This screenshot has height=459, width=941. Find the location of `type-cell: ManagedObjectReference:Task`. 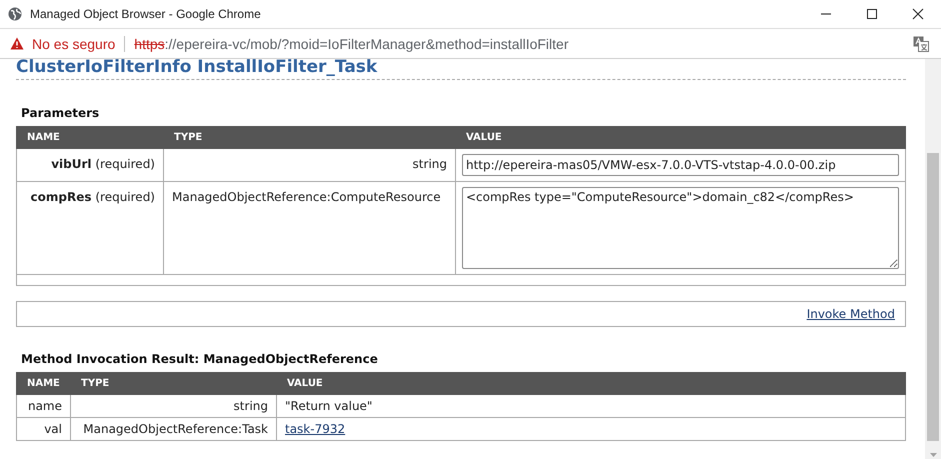

type-cell: ManagedObjectReference:Task is located at coordinates (173, 429).